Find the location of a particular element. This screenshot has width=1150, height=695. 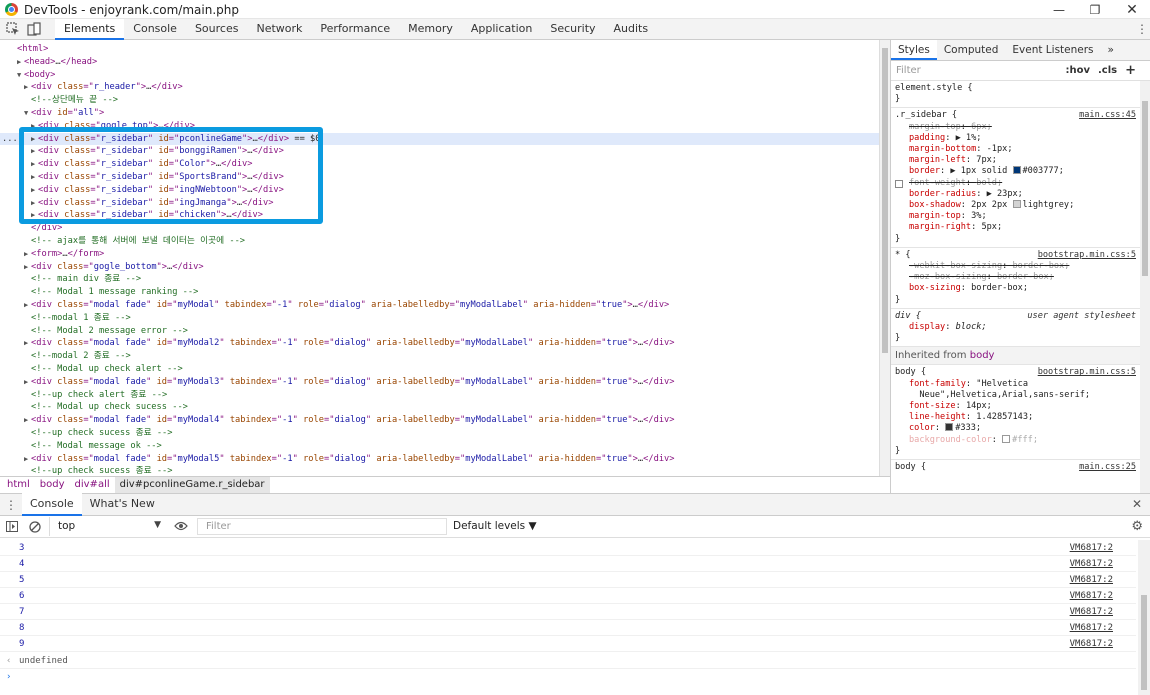

style-declaration: background-color: #fff; is located at coordinates (1015, 440).